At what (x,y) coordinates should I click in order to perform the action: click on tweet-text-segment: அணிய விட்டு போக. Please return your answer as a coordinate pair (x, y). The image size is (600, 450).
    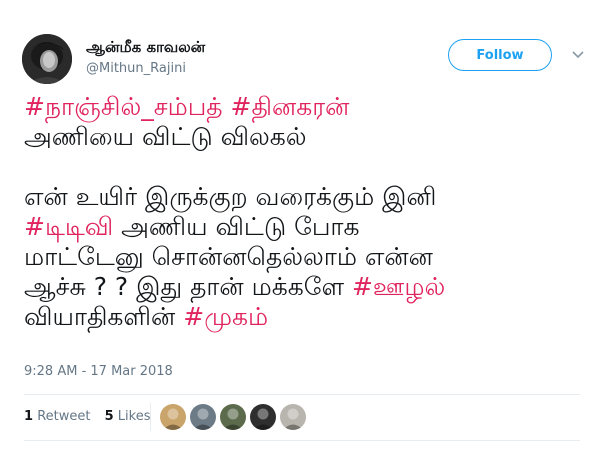
    Looking at the image, I should click on (236, 226).